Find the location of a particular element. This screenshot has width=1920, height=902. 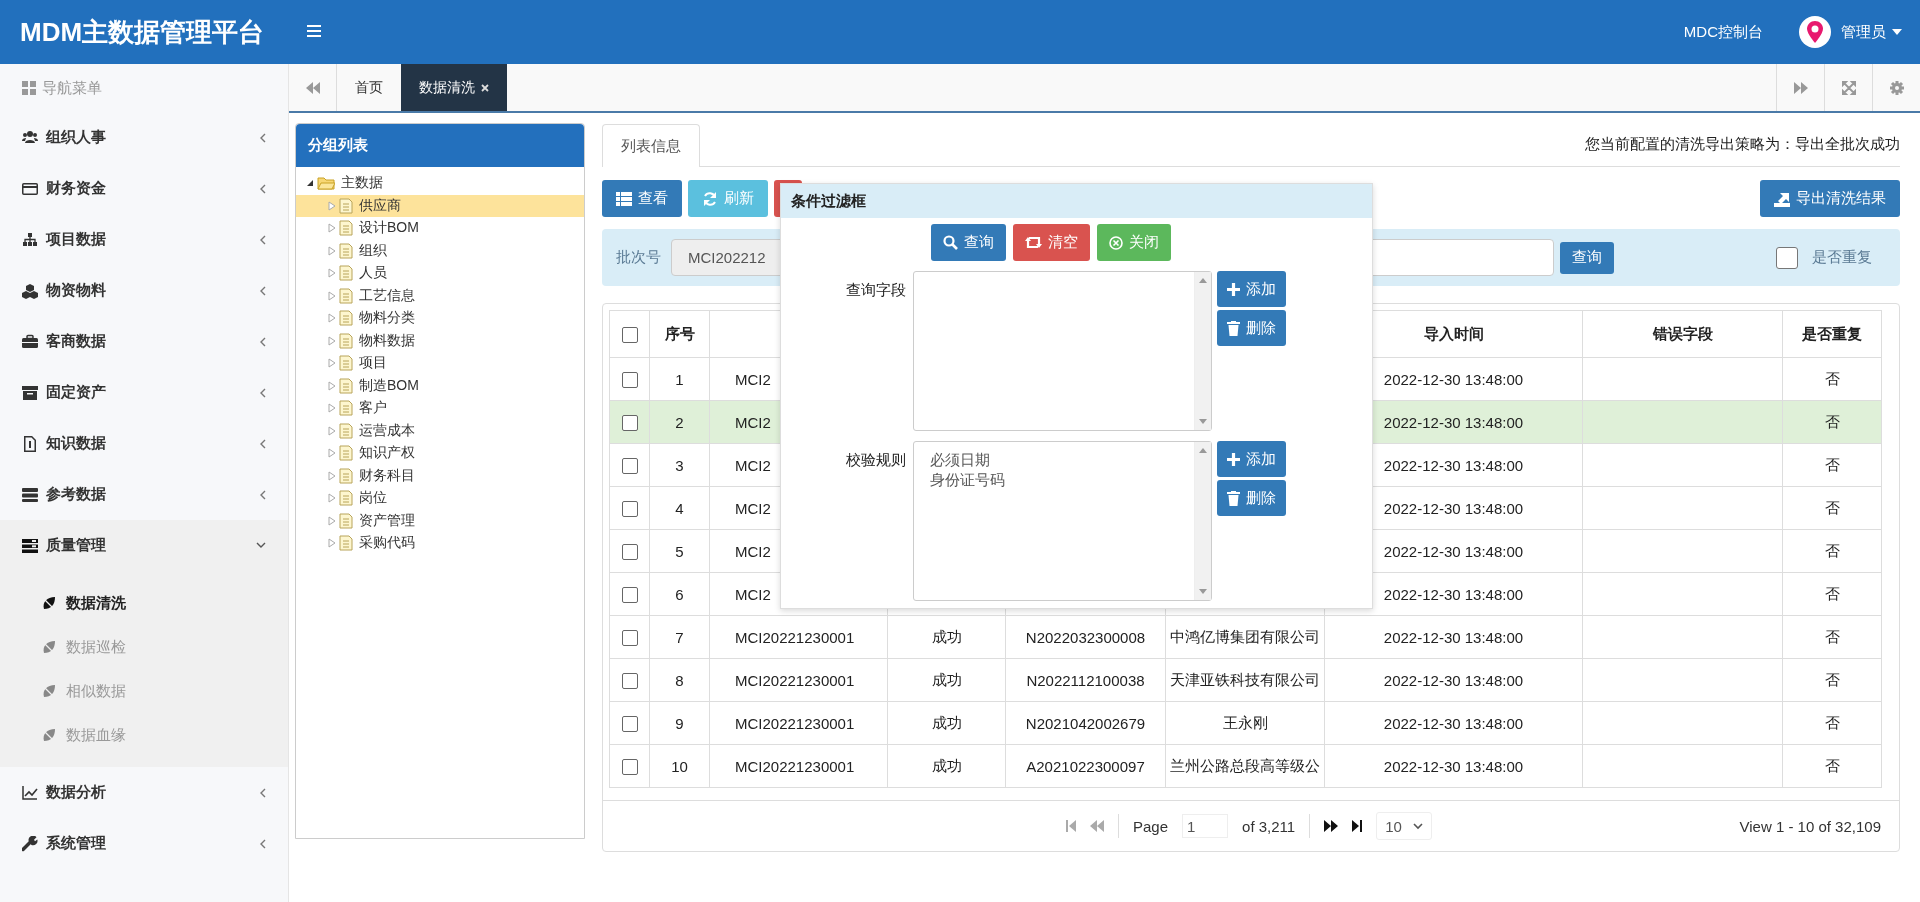

nav-item: 项目数据 is located at coordinates (144, 239).